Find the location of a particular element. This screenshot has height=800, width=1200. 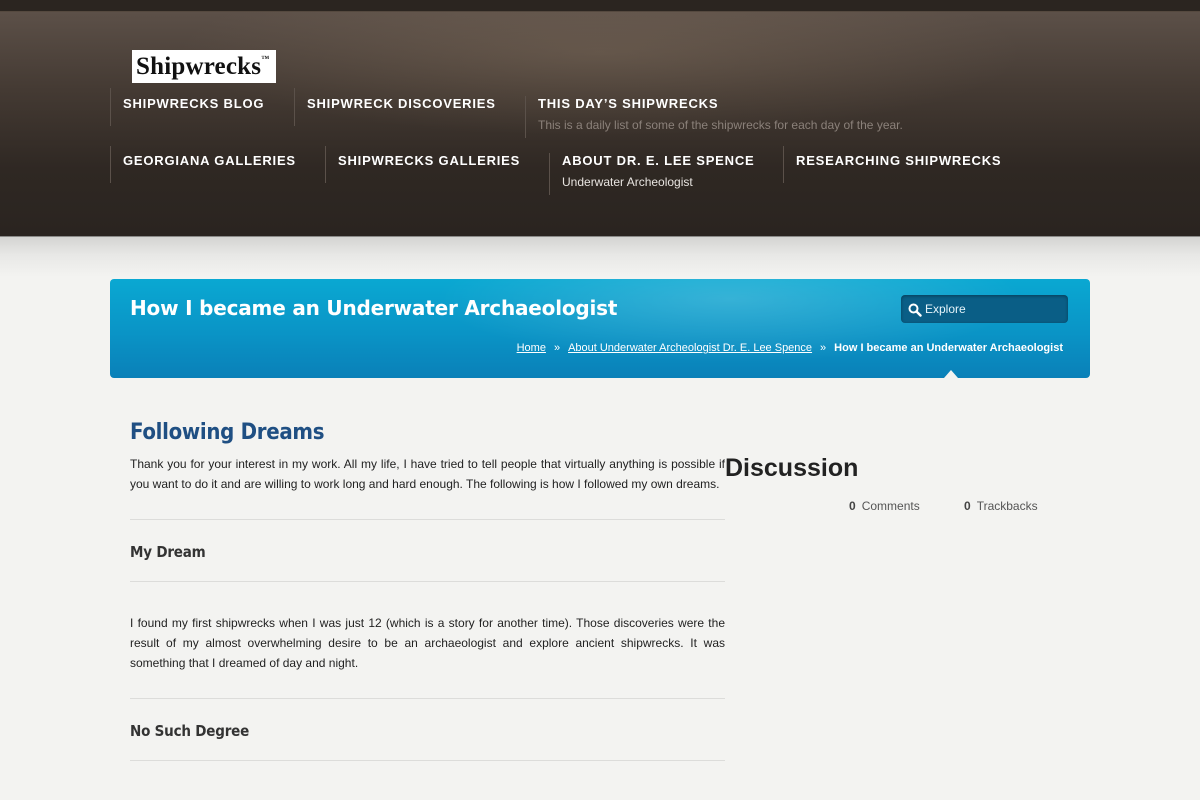

comments-count: 0 Comments is located at coordinates (884, 506).